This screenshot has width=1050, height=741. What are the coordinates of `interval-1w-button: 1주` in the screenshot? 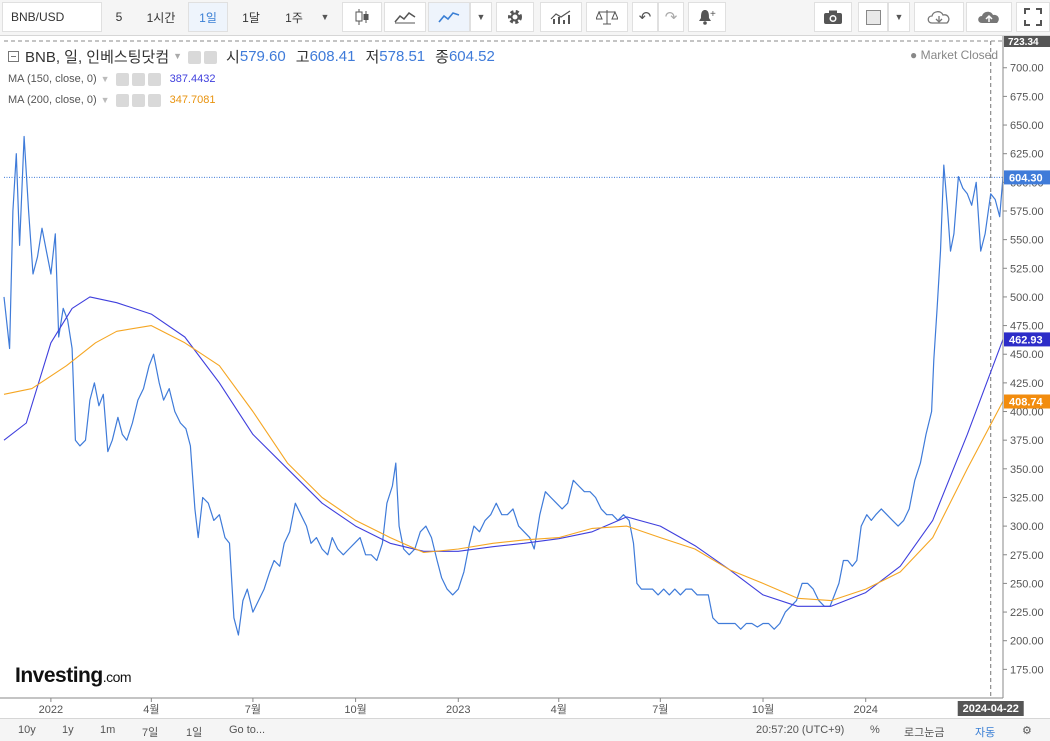 It's located at (294, 17).